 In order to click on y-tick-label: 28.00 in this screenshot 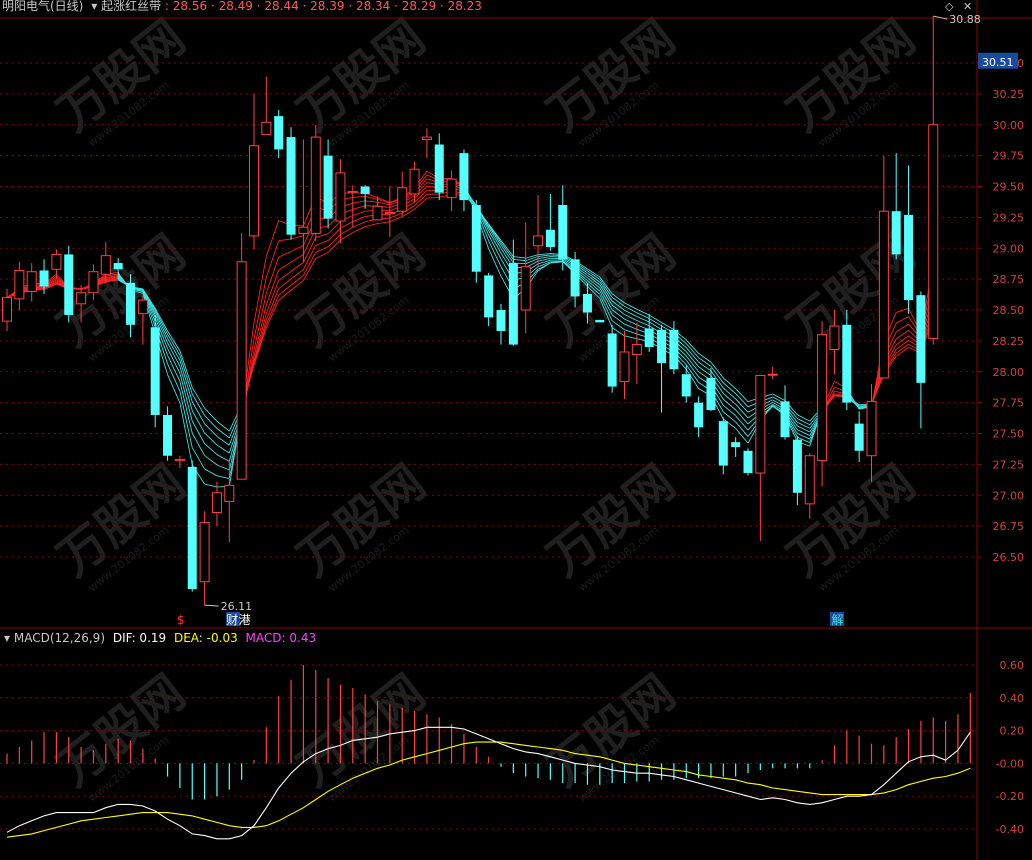, I will do `click(1009, 372)`.